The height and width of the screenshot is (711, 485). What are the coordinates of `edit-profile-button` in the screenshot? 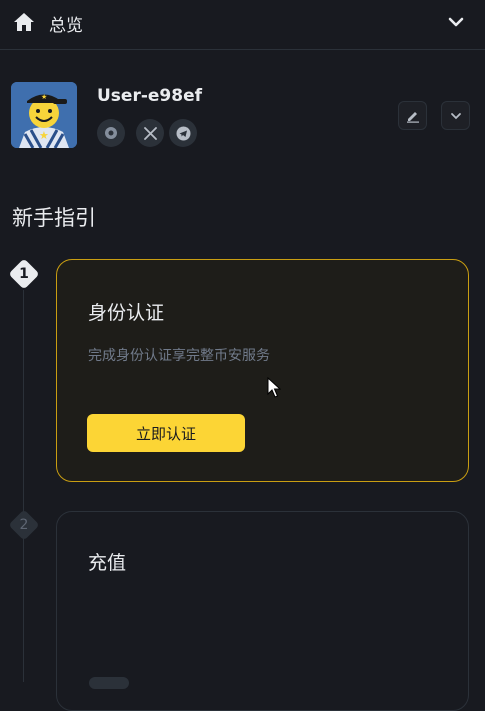 It's located at (412, 115).